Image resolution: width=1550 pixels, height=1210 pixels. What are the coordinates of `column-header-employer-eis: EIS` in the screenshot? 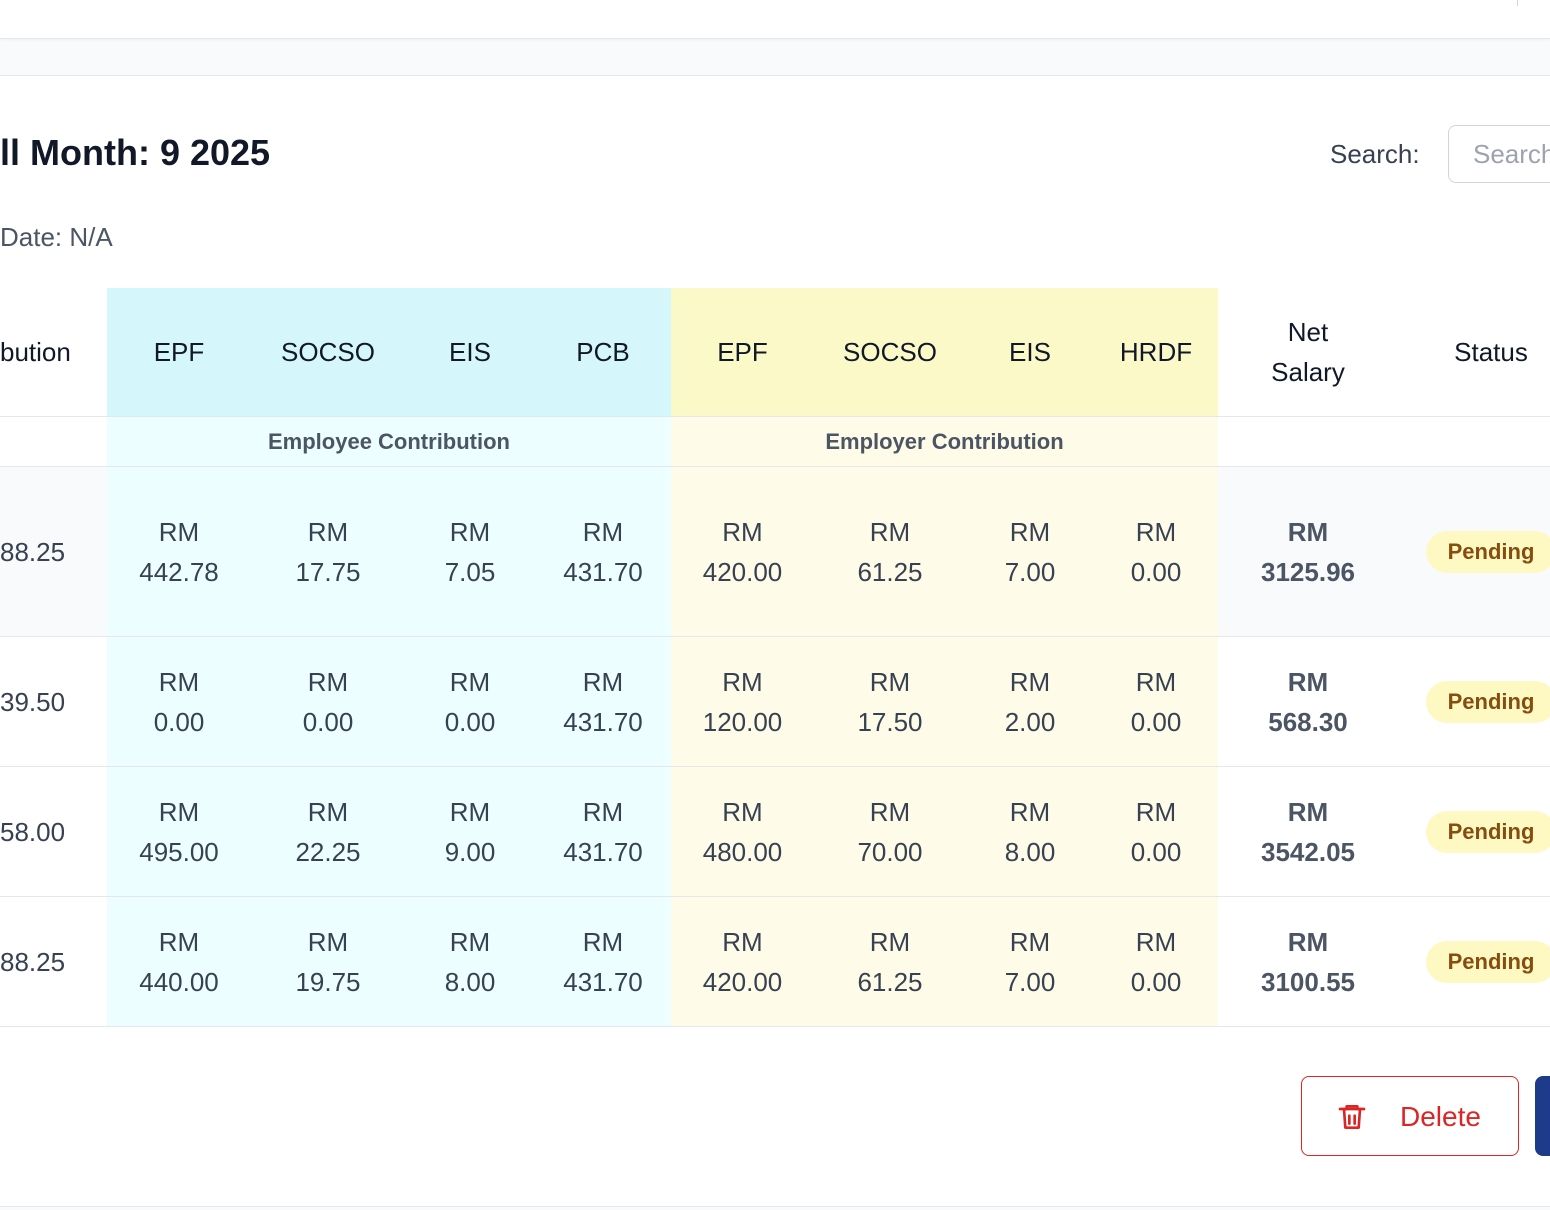 It's located at (1030, 352).